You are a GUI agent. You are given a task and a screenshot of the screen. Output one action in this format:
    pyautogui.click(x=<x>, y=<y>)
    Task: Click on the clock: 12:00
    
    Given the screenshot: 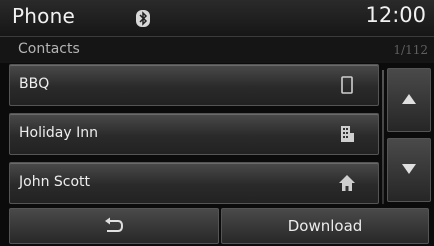 What is the action you would take?
    pyautogui.click(x=395, y=15)
    